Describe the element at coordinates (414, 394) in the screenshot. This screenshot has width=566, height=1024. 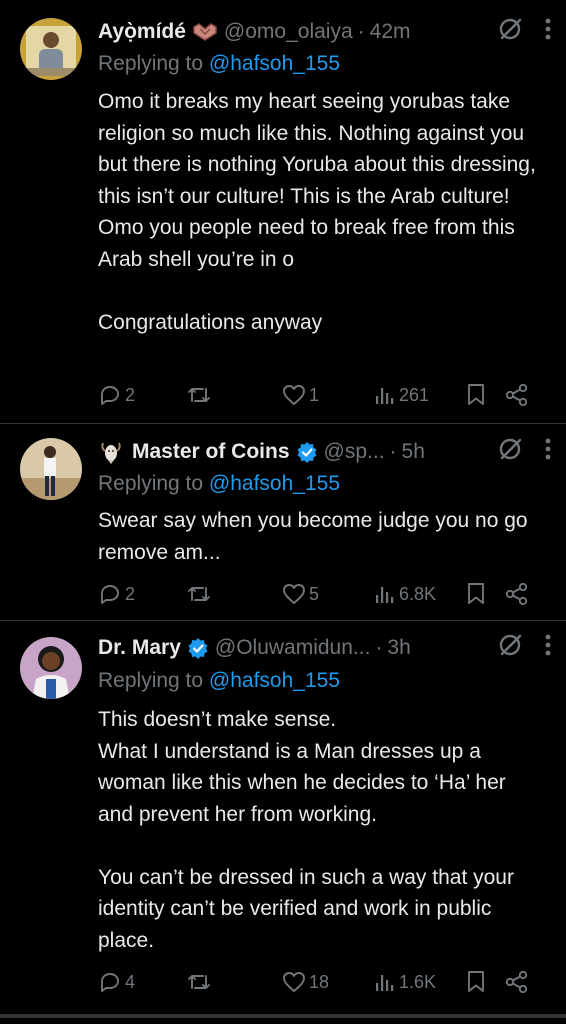
I see `views-count: 261` at that location.